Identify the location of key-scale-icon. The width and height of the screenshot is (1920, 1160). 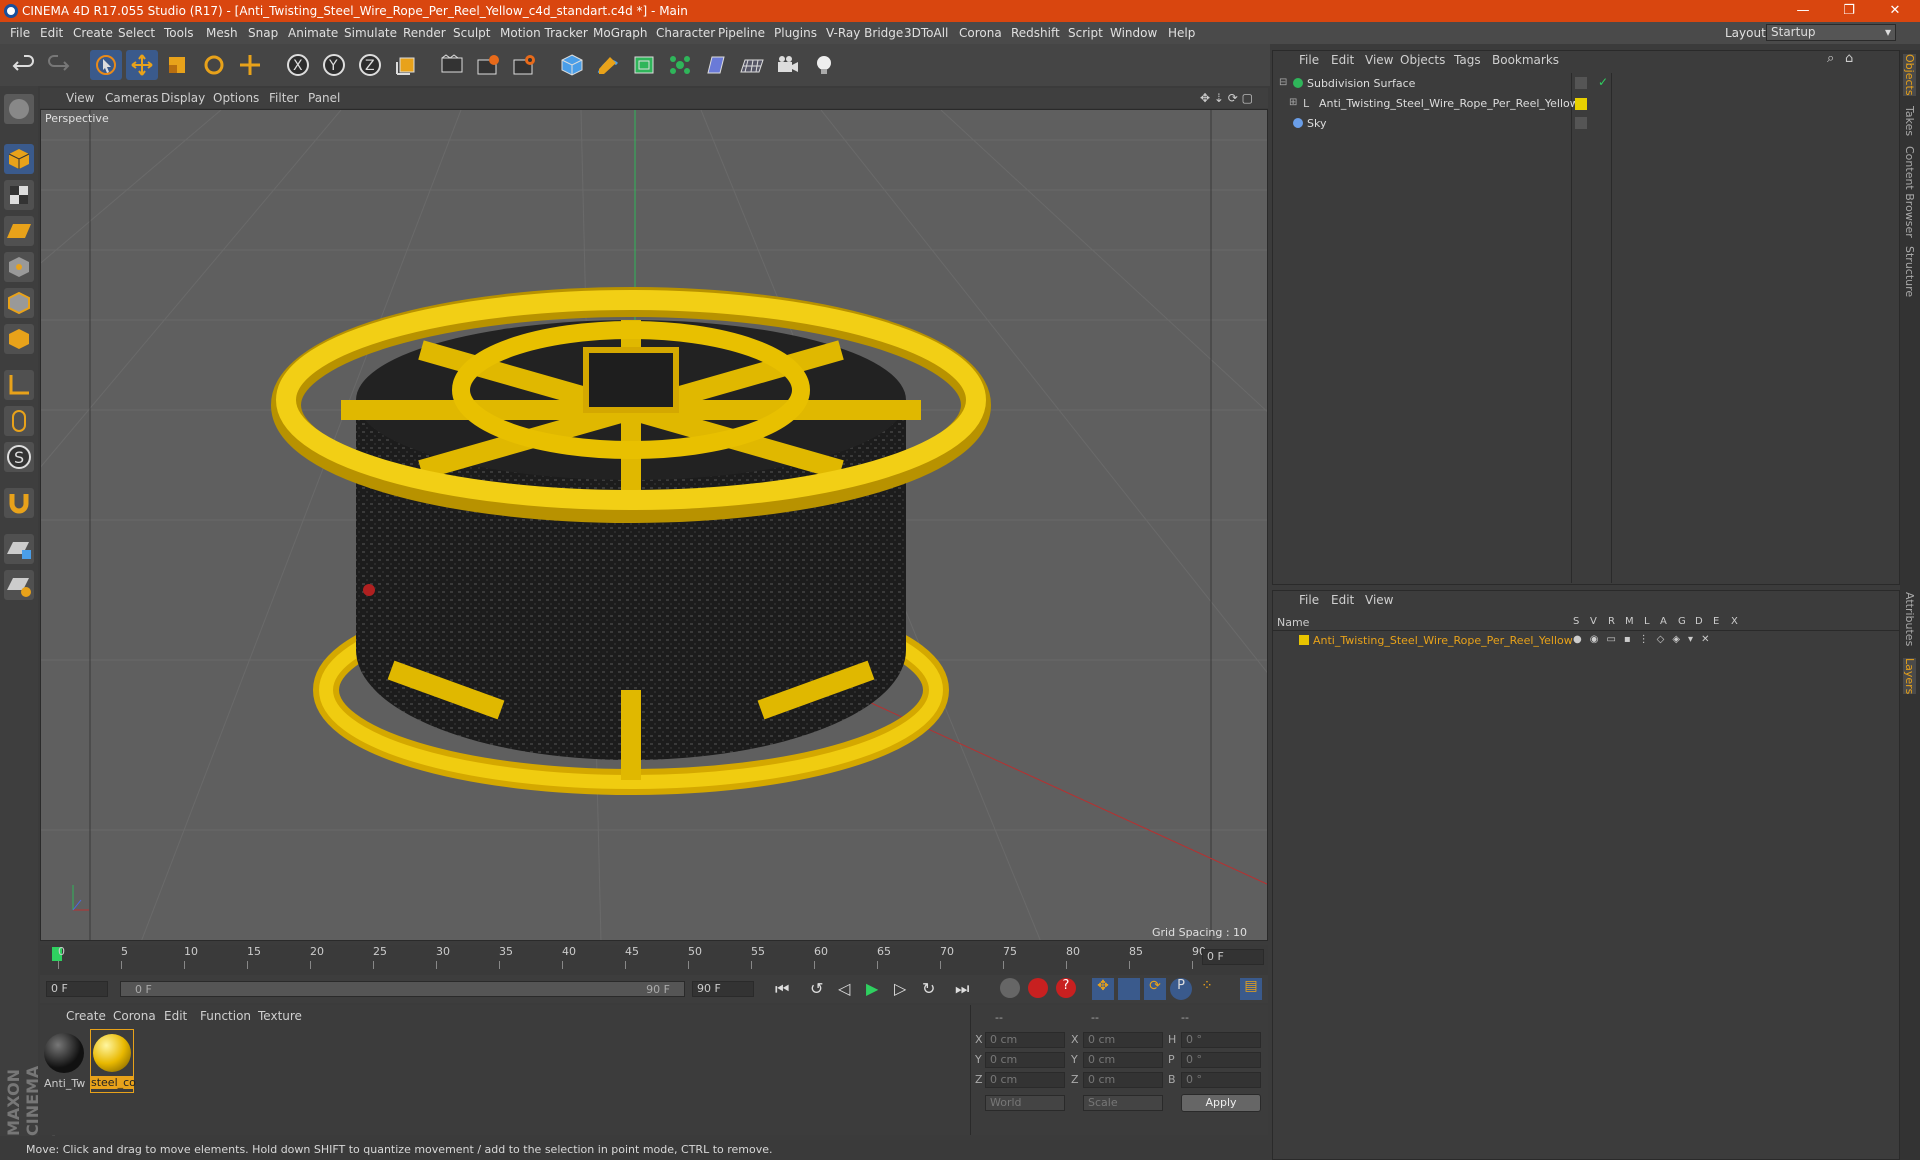
(1129, 989).